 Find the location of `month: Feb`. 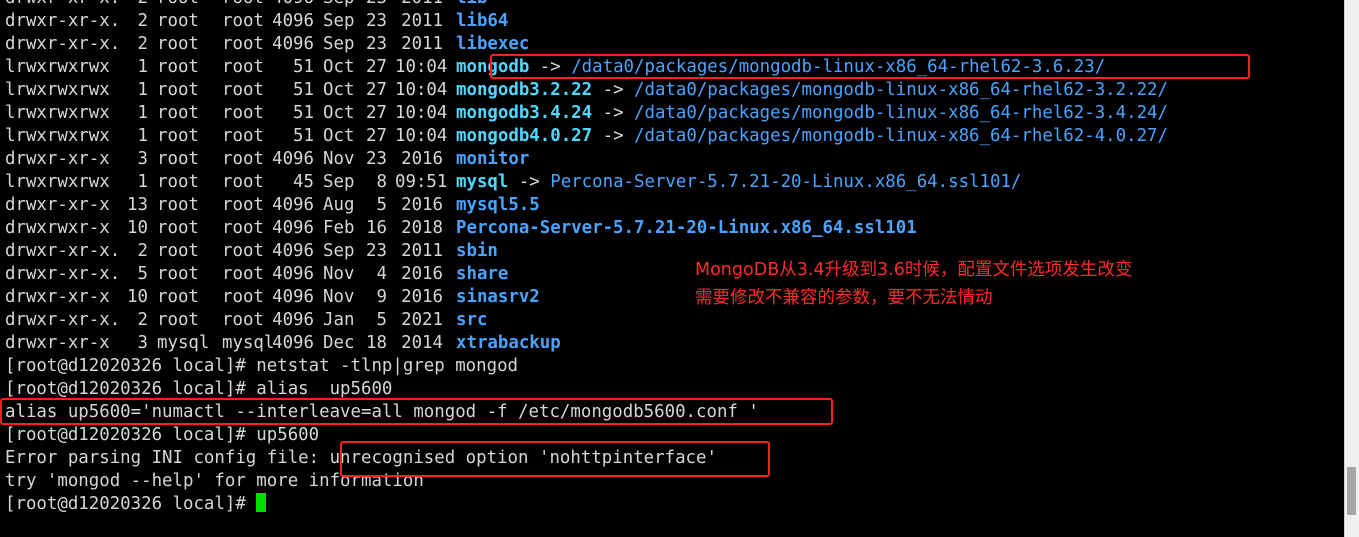

month: Feb is located at coordinates (339, 228).